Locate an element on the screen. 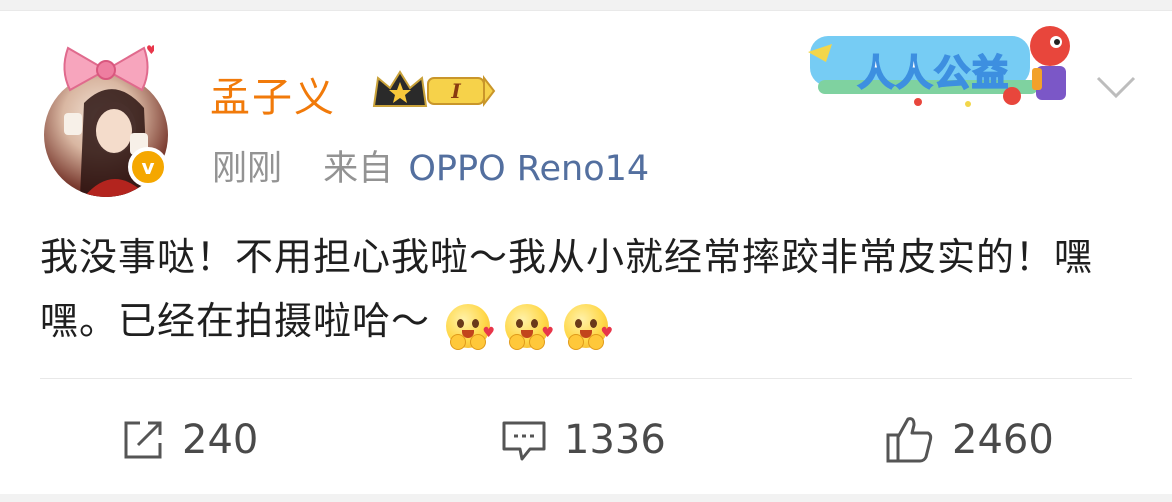 This screenshot has width=1172, height=502. emoji-group: ♥ ♥ ♥ is located at coordinates (529, 324).